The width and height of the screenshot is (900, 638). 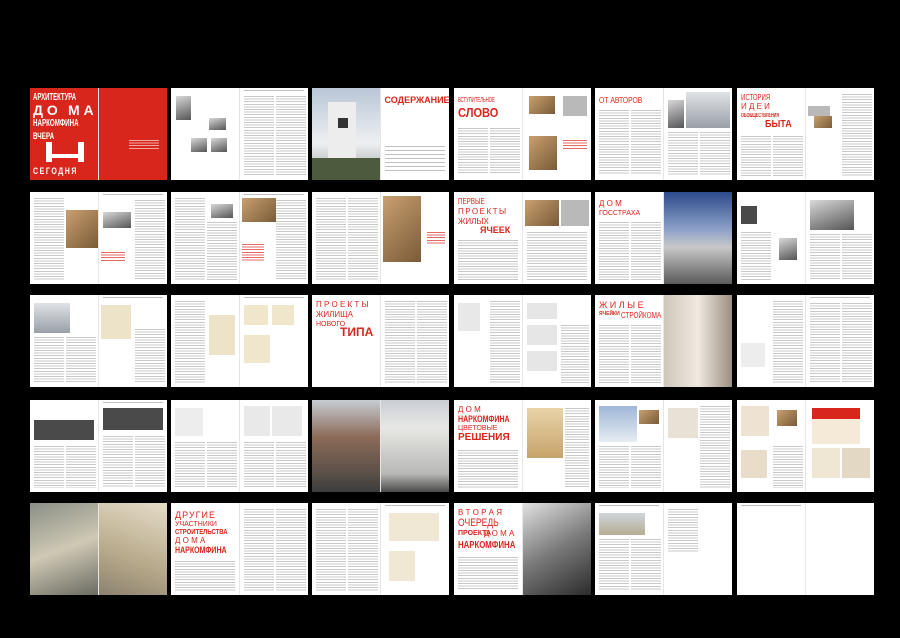 I want to click on stroykom-line3: СТРОЙКОМА, so click(x=641, y=315).